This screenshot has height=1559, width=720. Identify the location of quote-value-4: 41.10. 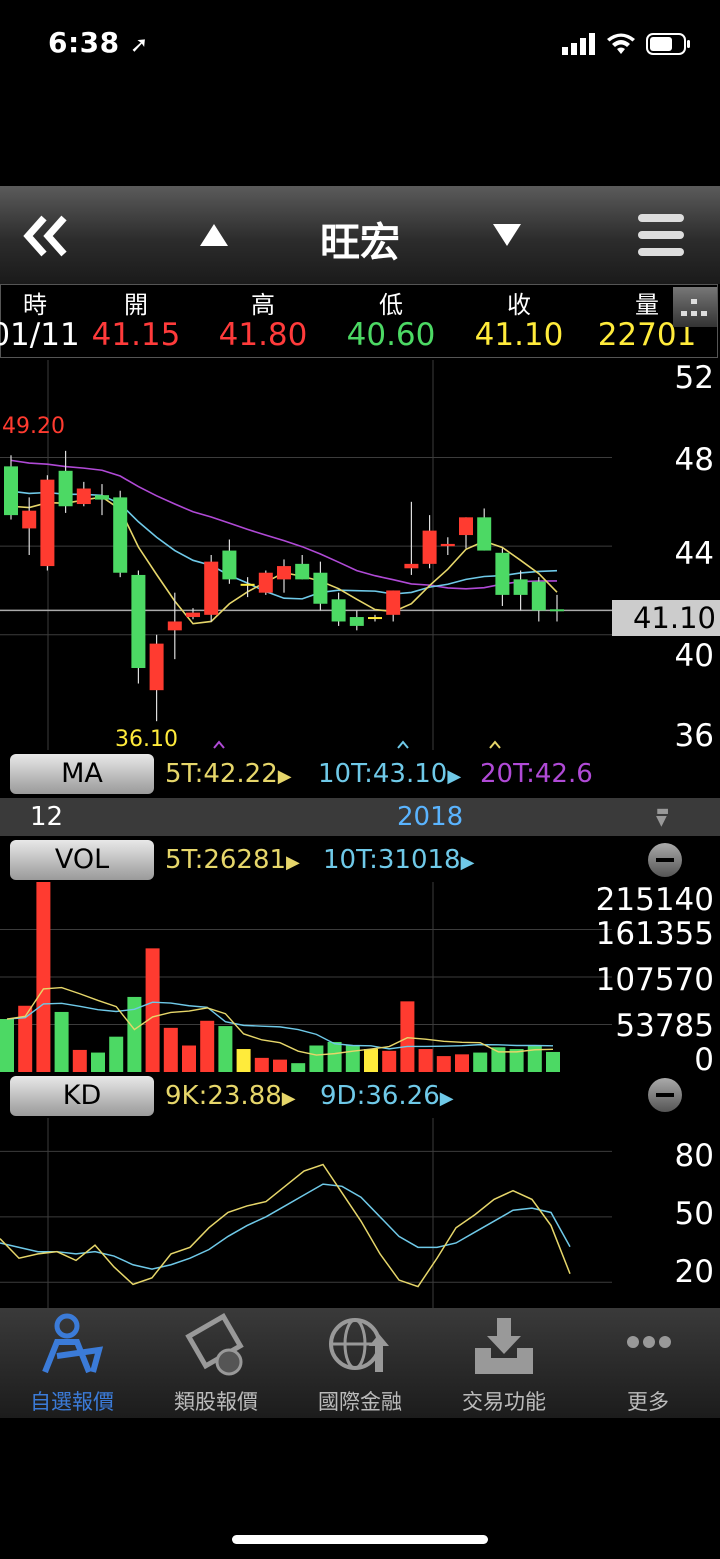
(519, 335).